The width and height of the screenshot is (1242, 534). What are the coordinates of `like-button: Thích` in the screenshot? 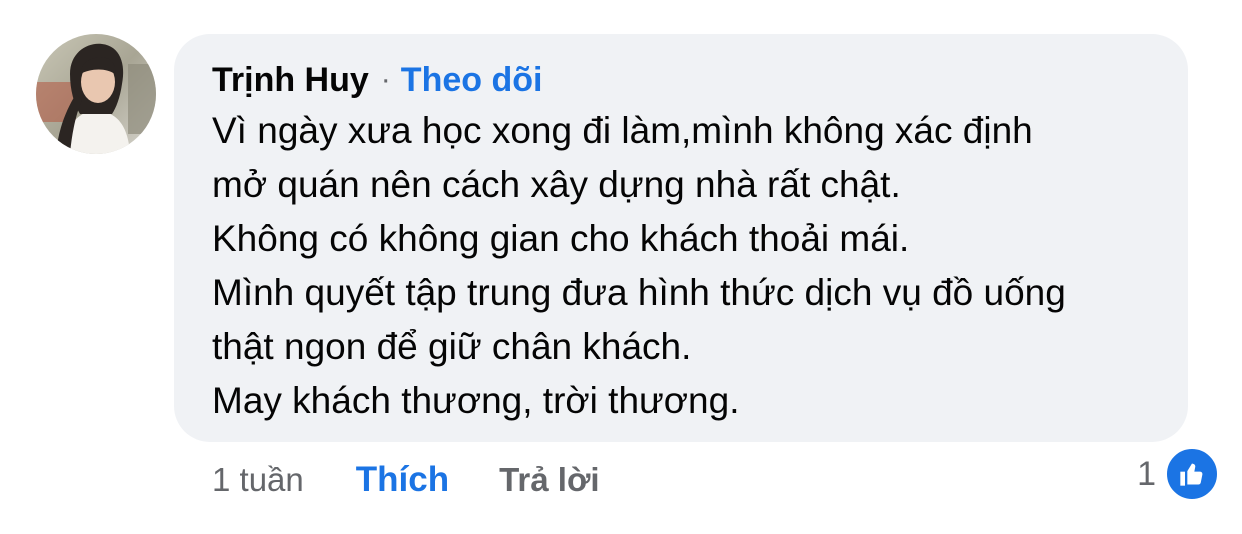 It's located at (402, 480).